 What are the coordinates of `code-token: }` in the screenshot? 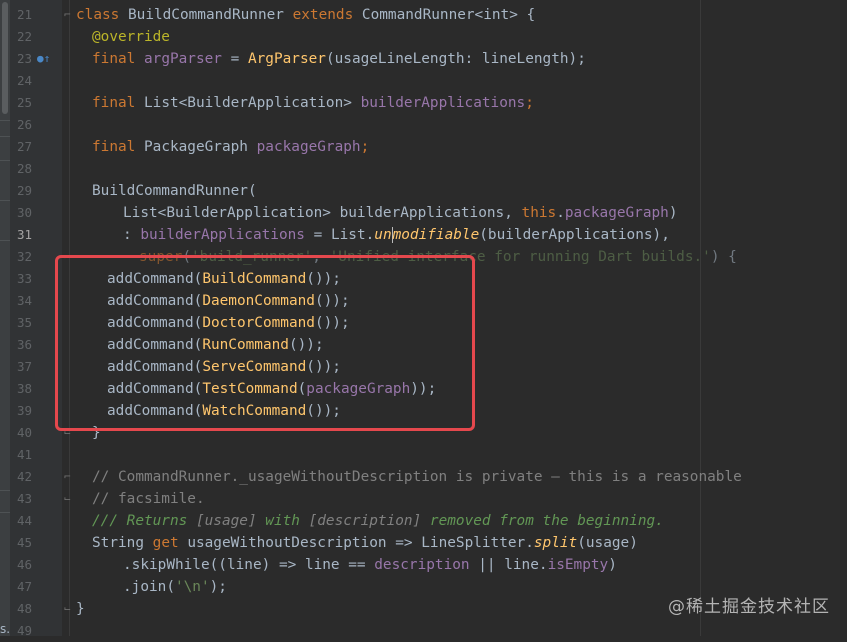 It's located at (80, 609).